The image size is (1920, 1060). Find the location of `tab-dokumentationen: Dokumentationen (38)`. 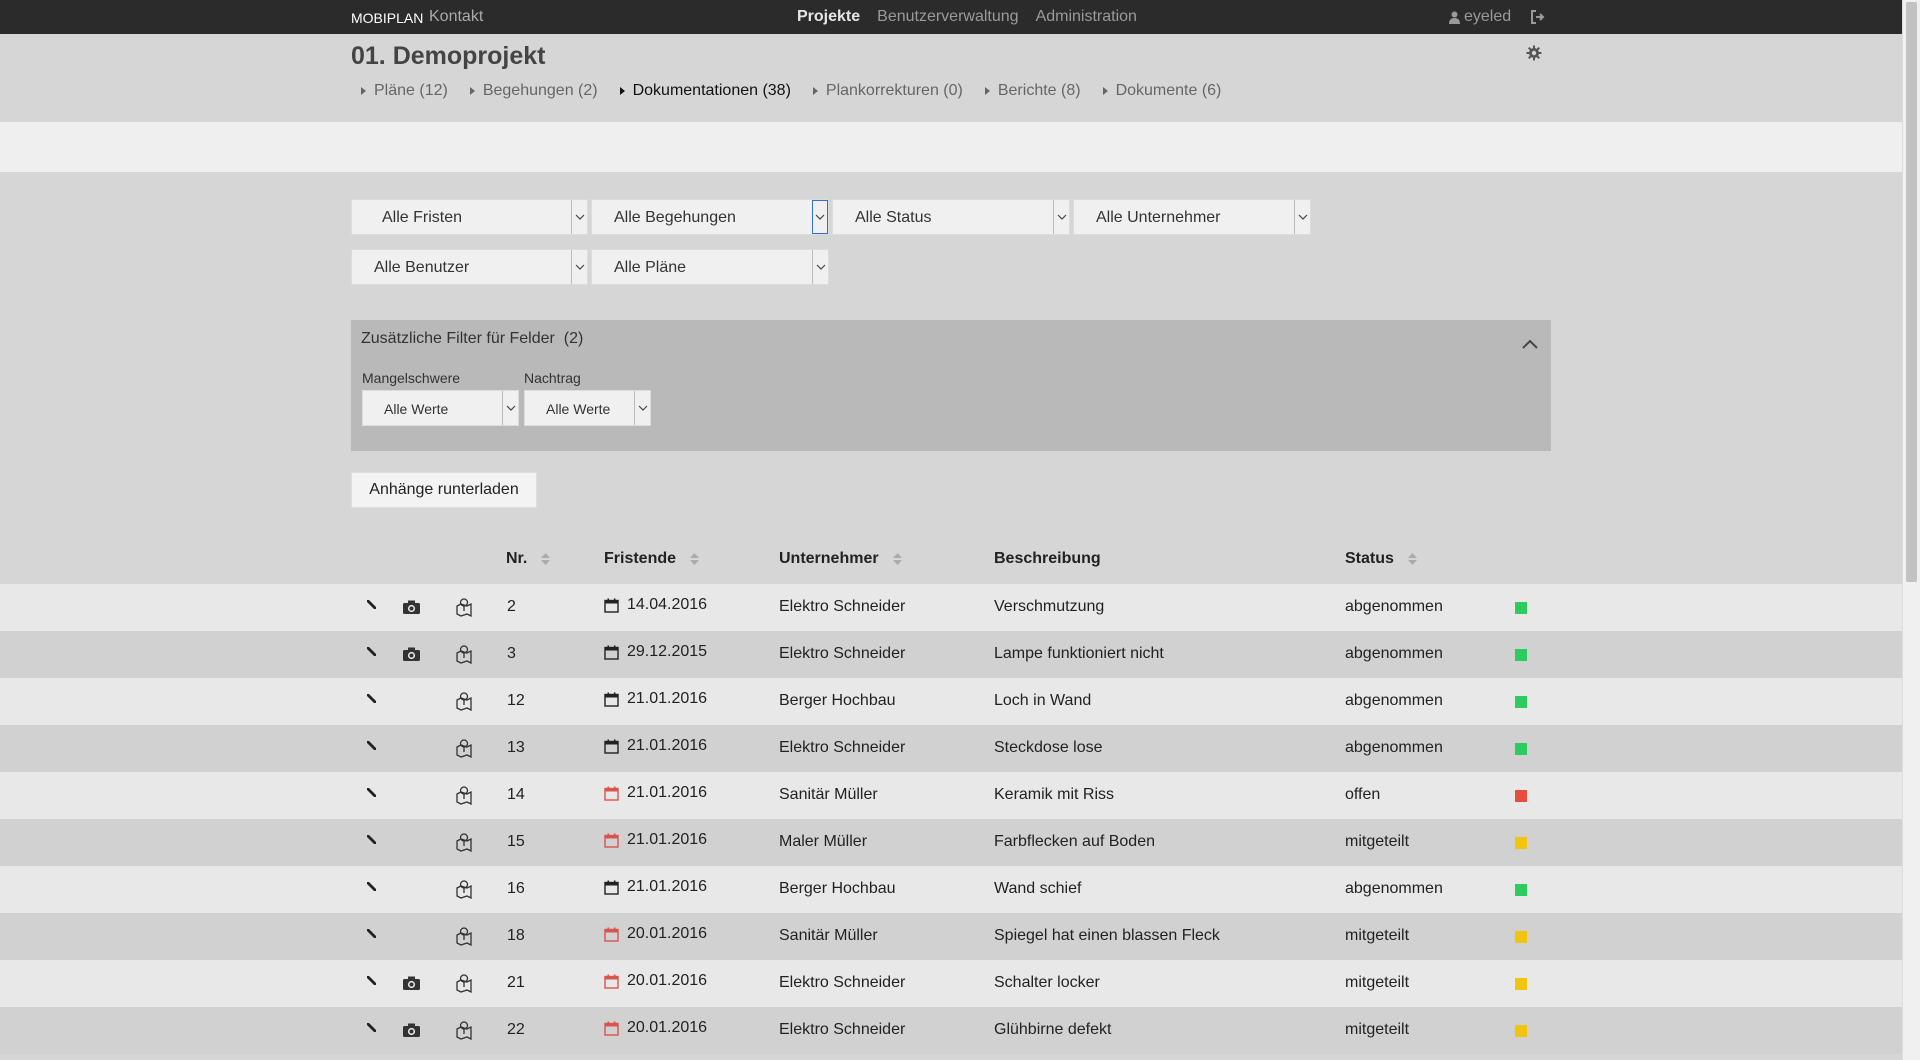

tab-dokumentationen: Dokumentationen (38) is located at coordinates (705, 91).